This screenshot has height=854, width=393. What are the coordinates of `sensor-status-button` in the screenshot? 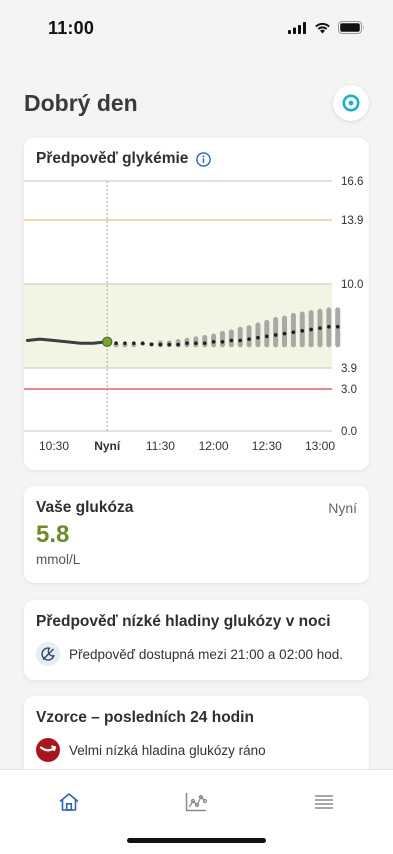 It's located at (351, 103).